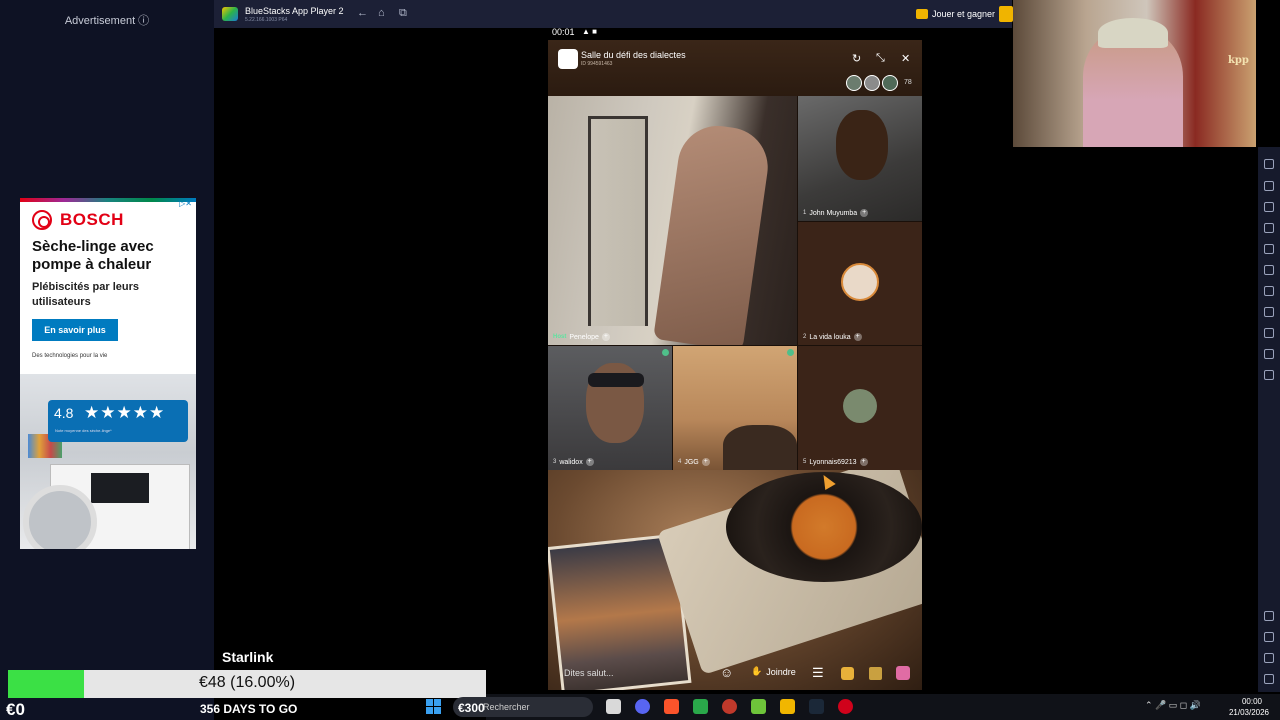 The image size is (1280, 720). What do you see at coordinates (735, 407) in the screenshot?
I see `seat-4: 4 JGG +` at bounding box center [735, 407].